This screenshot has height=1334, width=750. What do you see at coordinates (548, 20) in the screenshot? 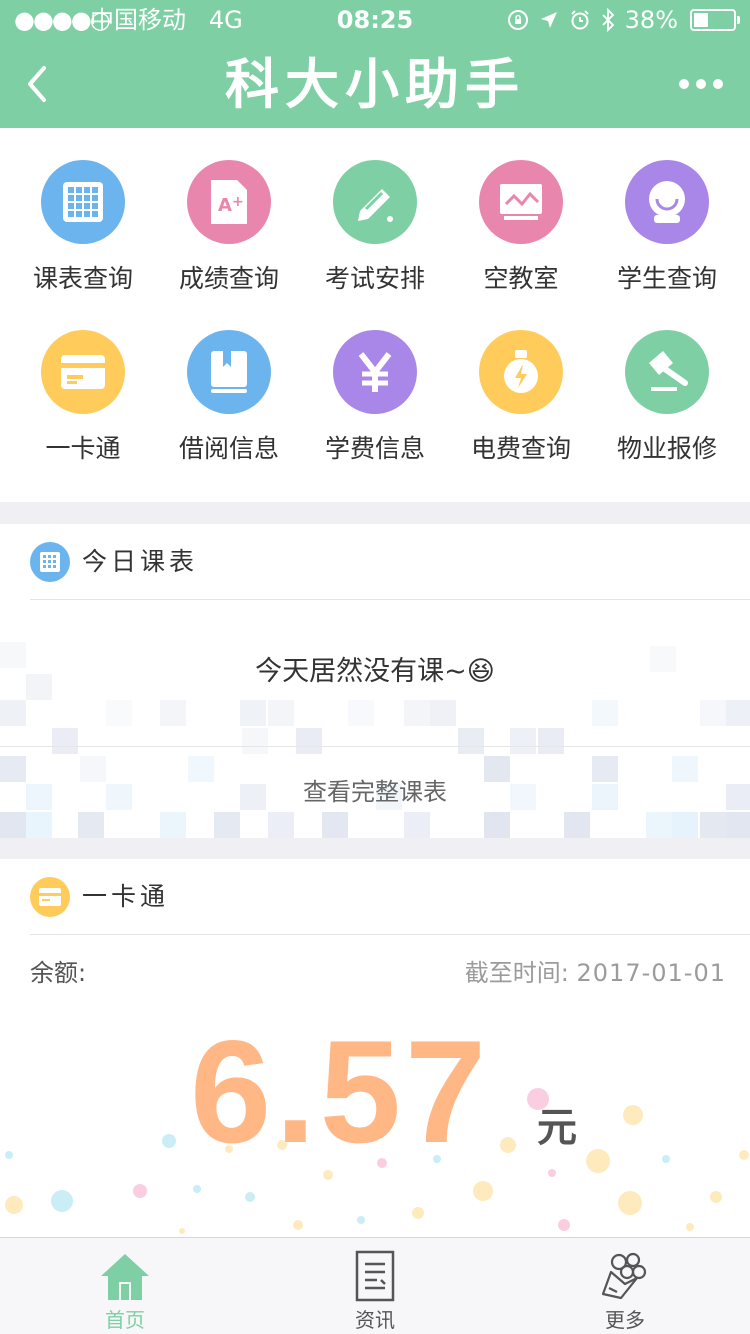
I see `location-arrow-icon` at bounding box center [548, 20].